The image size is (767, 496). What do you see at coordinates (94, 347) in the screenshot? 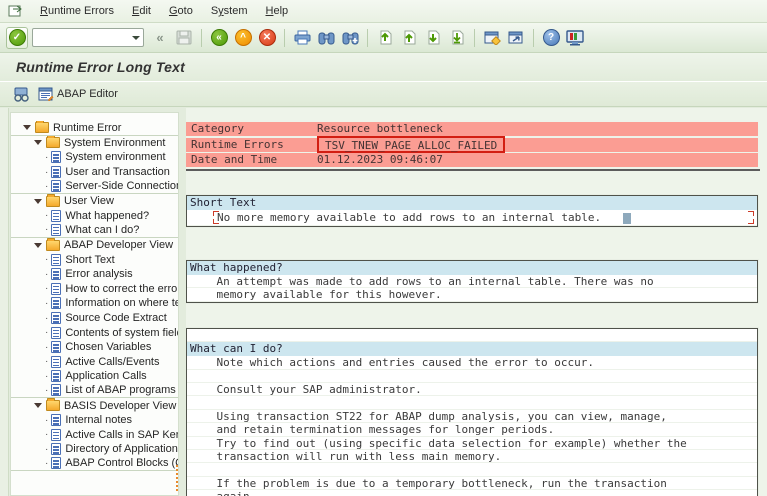
I see `tree-item-doc: · Chosen Variables` at bounding box center [94, 347].